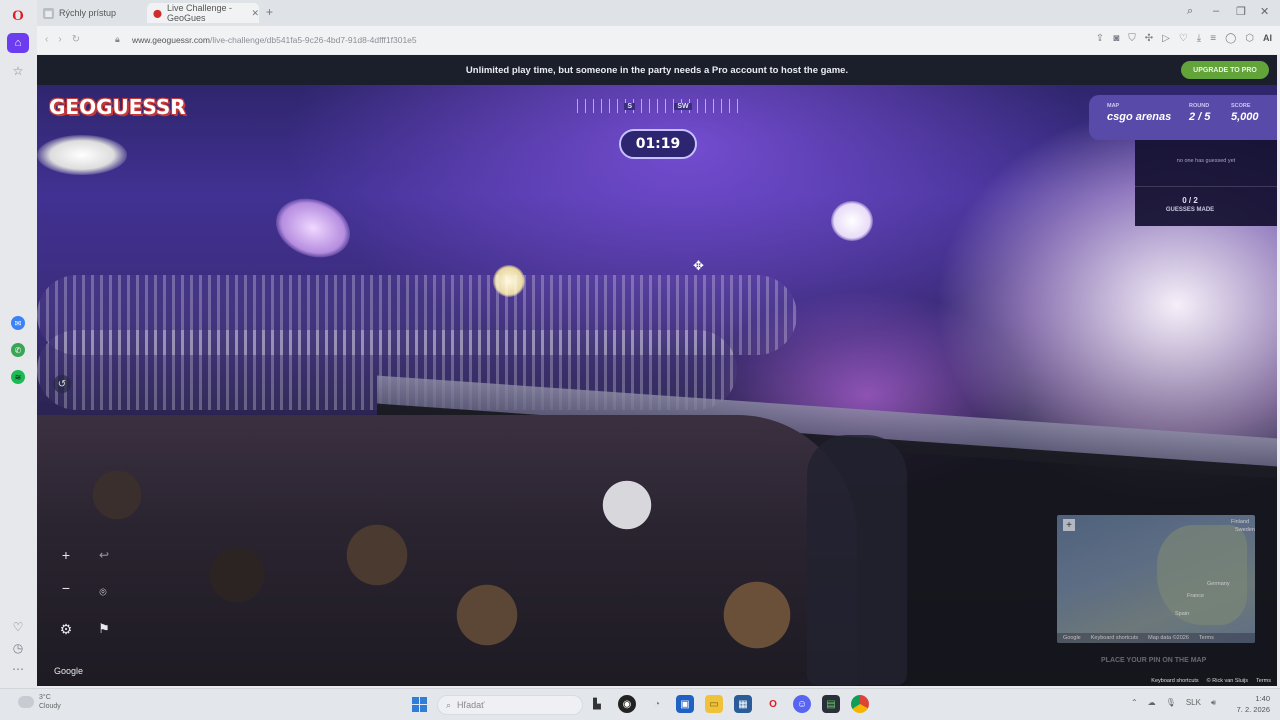 This screenshot has width=1280, height=720. What do you see at coordinates (171, 40) in the screenshot?
I see `url-host: www.geoguessr.com` at bounding box center [171, 40].